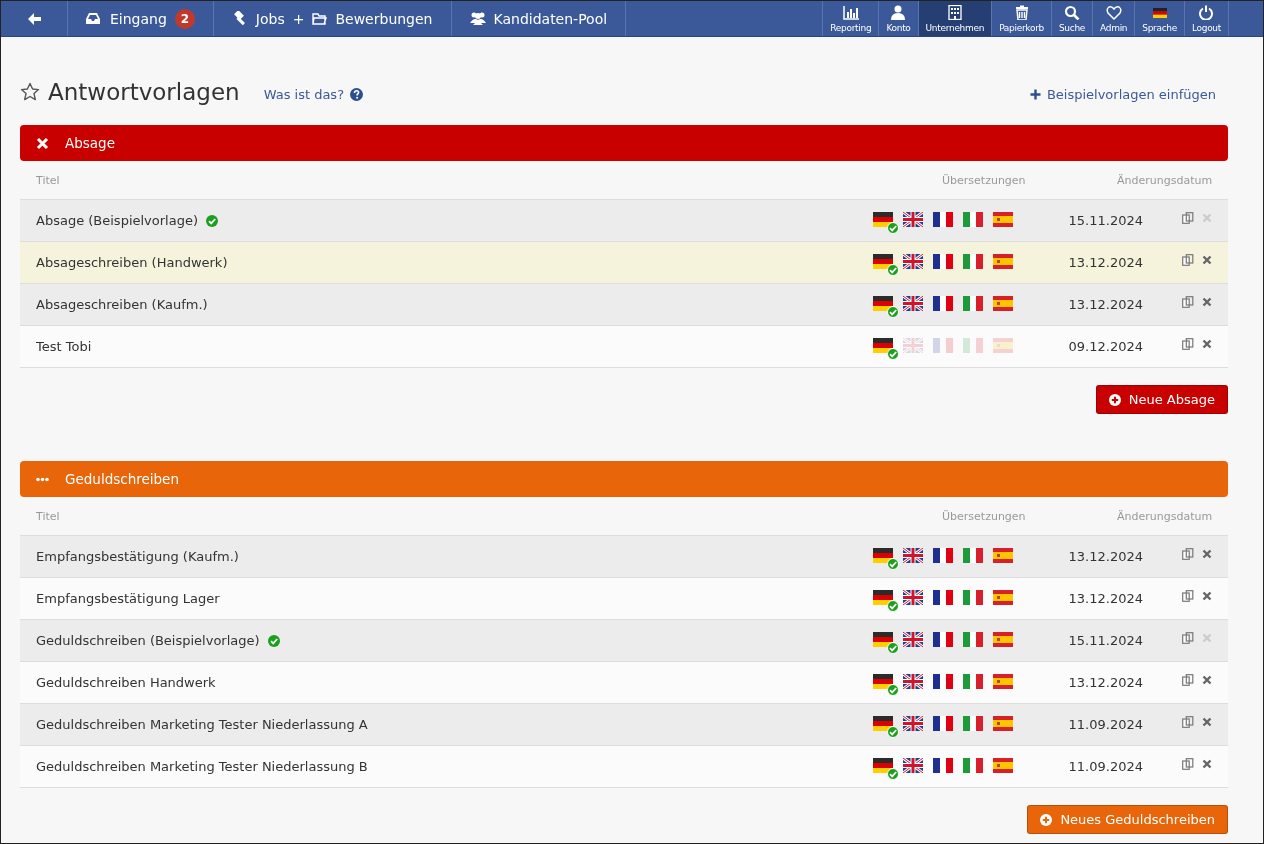  Describe the element at coordinates (1161, 399) in the screenshot. I see `new-template-button: Neue Absage` at that location.